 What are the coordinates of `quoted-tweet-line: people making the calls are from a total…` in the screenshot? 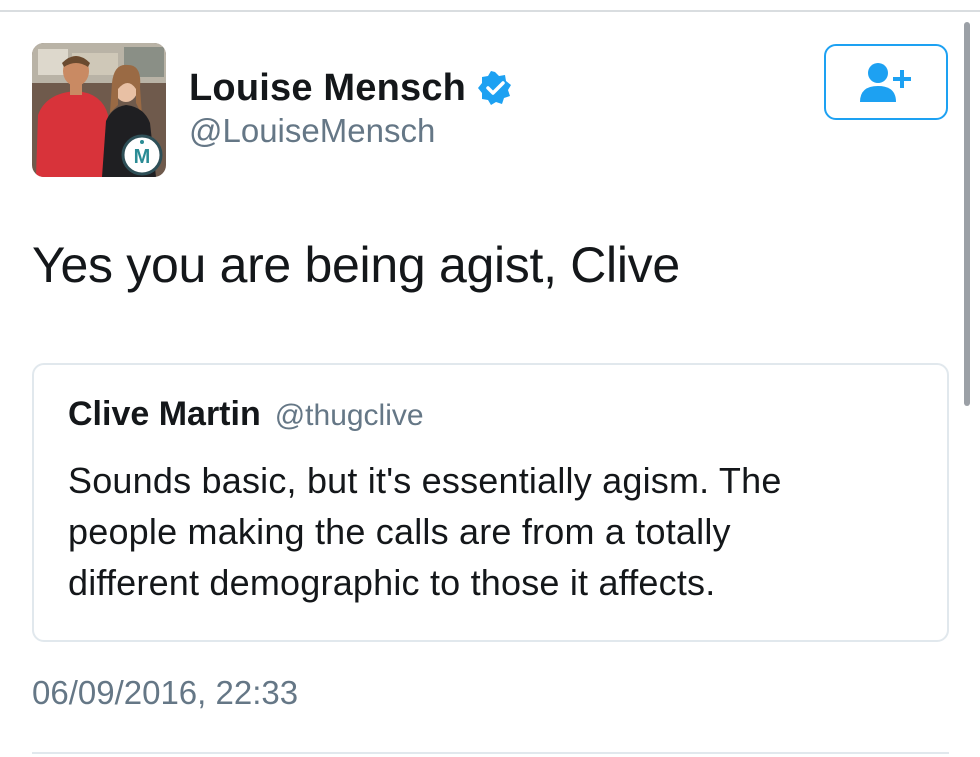 It's located at (399, 531).